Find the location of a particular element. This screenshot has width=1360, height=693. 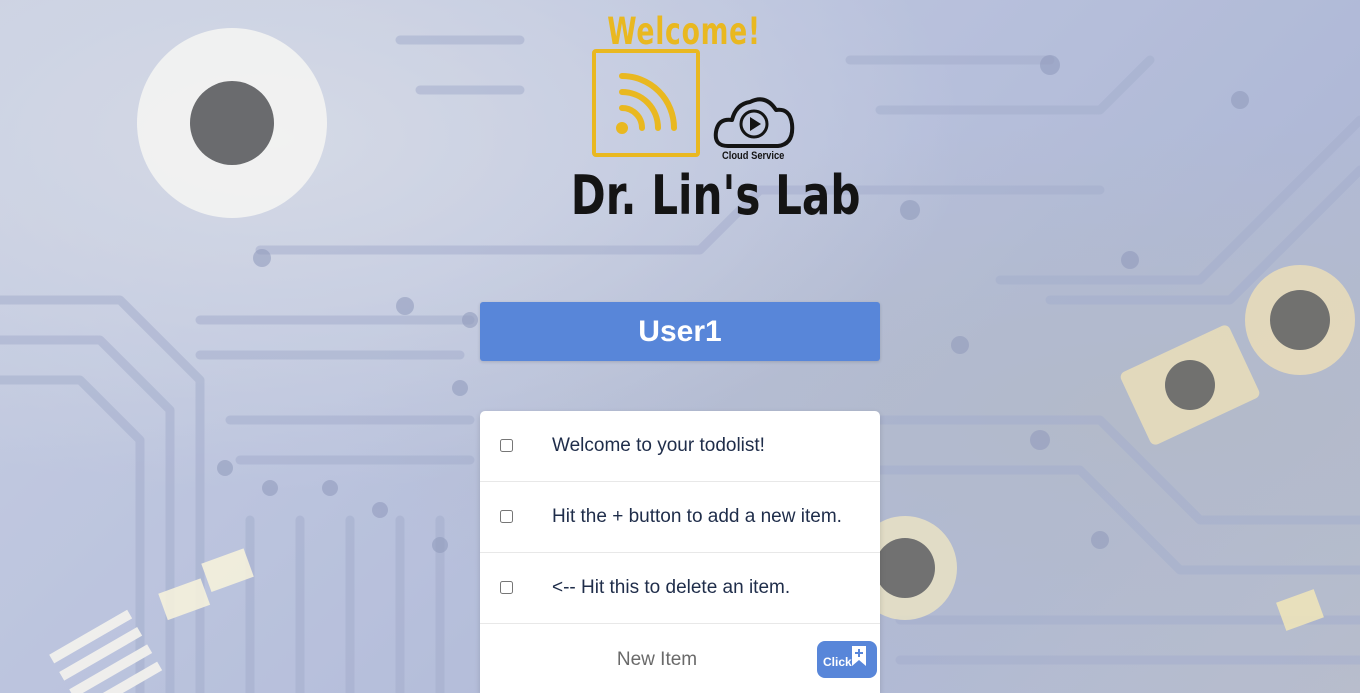

todo-item: Hit the + button to add a new item. is located at coordinates (680, 517).